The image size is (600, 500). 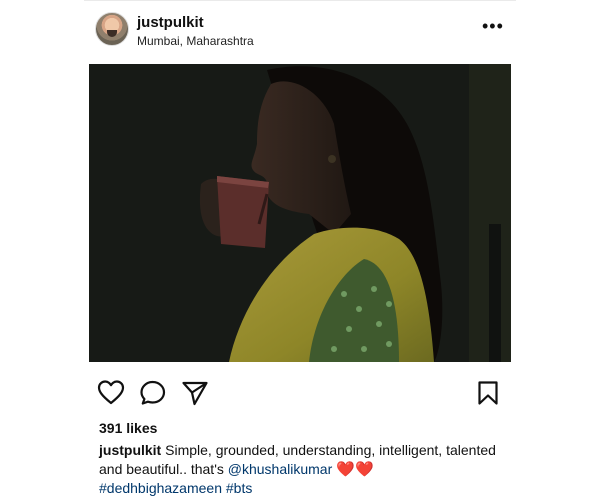 What do you see at coordinates (492, 26) in the screenshot?
I see `more-dots-icon: •••` at bounding box center [492, 26].